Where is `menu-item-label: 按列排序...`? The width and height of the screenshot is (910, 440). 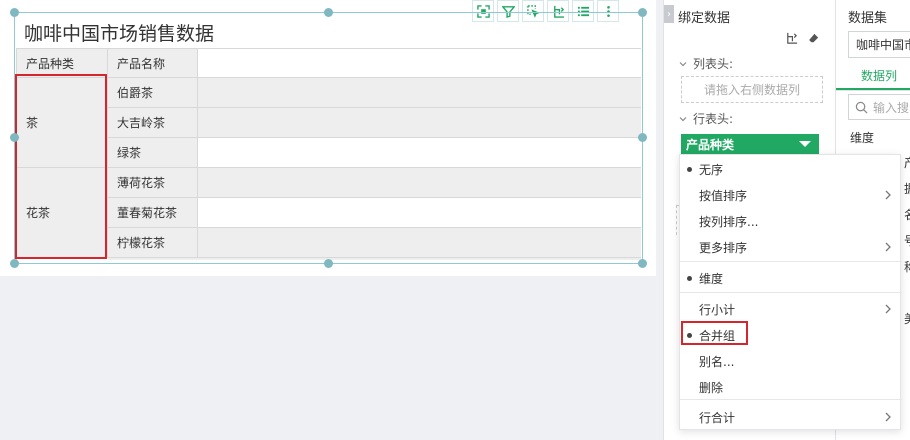
menu-item-label: 按列排序... is located at coordinates (729, 221).